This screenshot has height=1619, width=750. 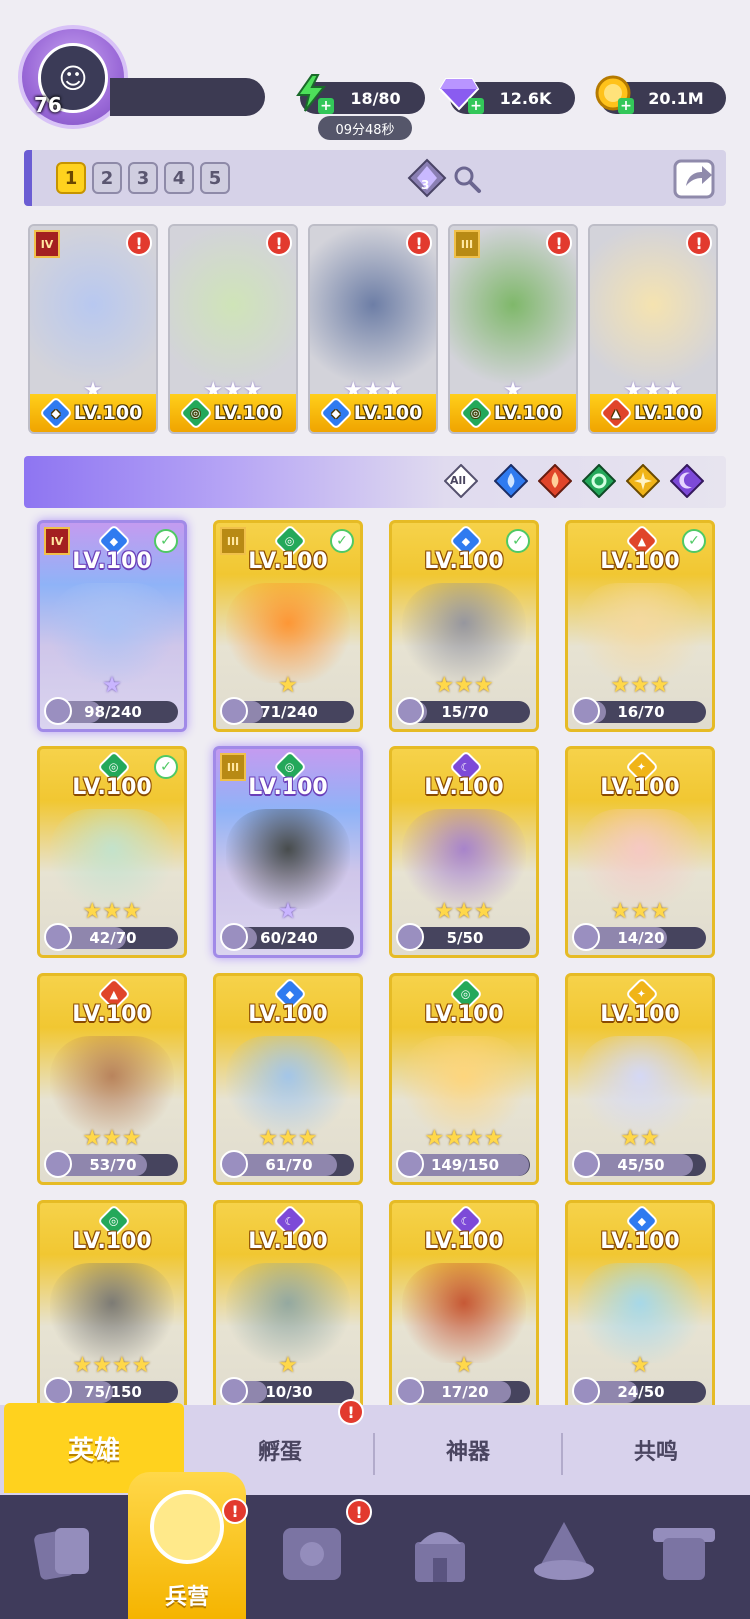 What do you see at coordinates (427, 178) in the screenshot?
I see `team-gem-button: 3` at bounding box center [427, 178].